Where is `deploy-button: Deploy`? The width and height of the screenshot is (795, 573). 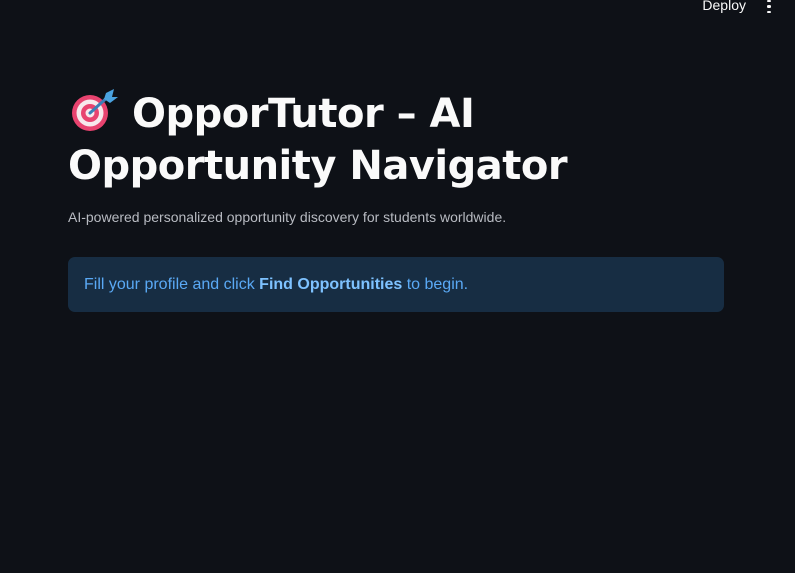
deploy-button: Deploy is located at coordinates (724, 6).